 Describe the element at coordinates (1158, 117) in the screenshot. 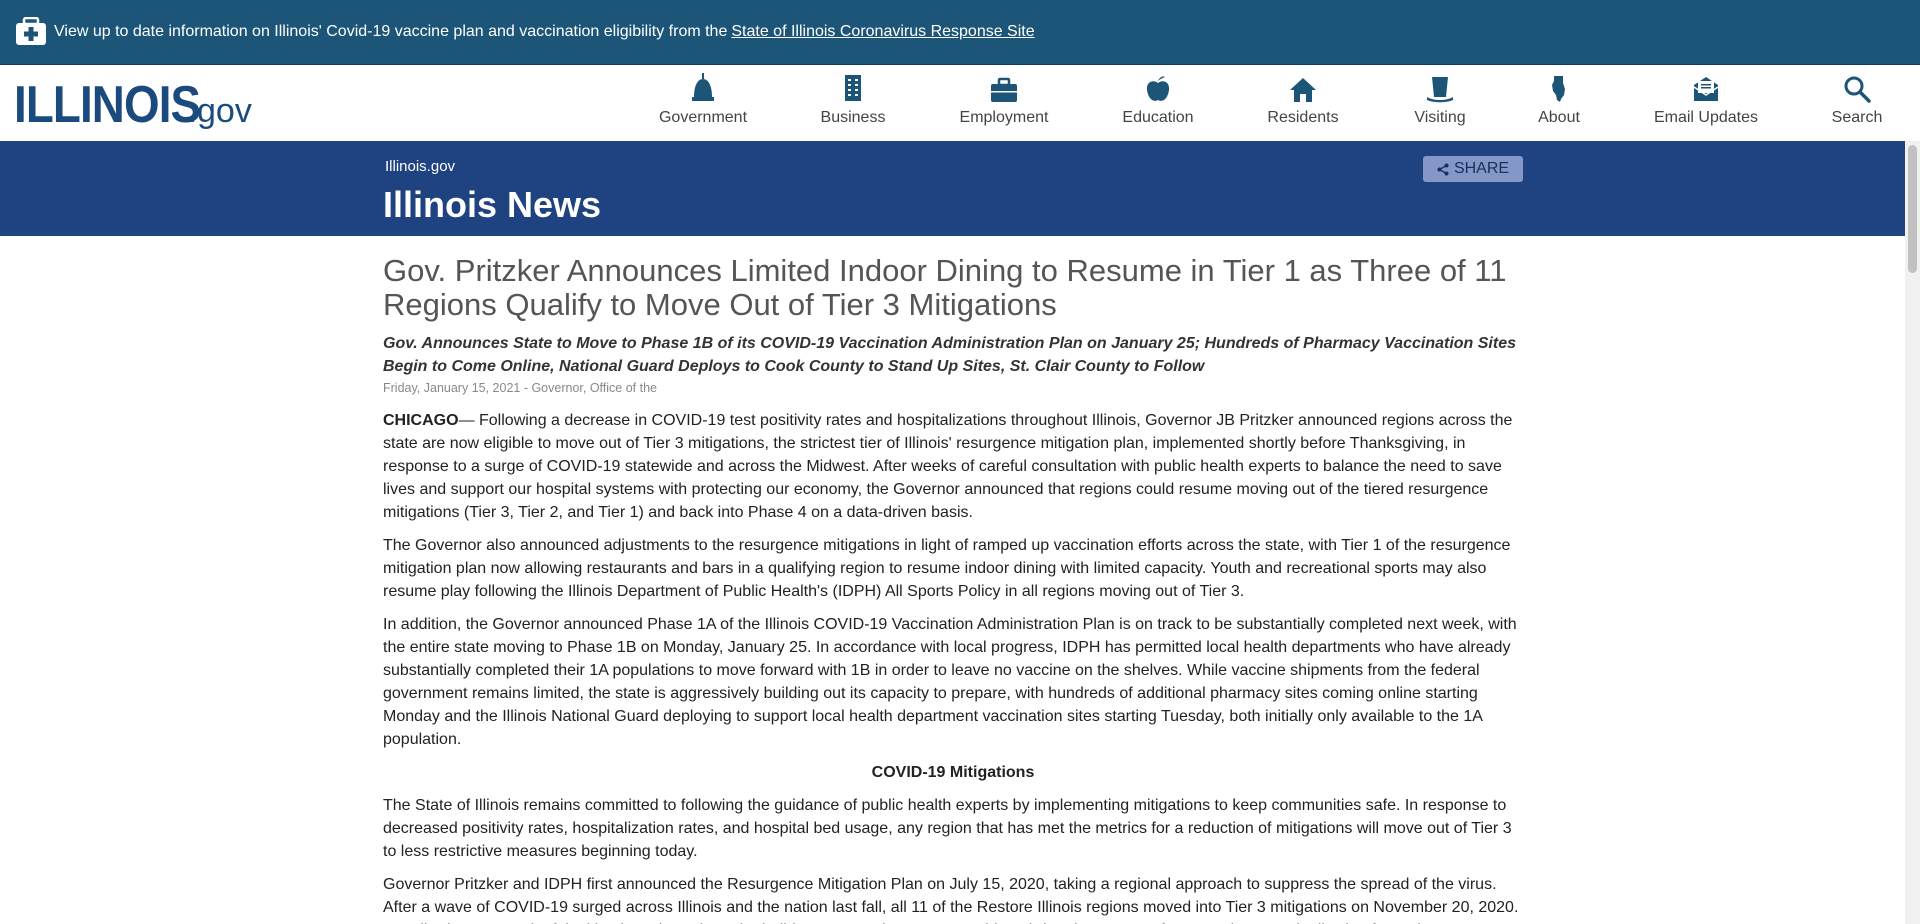

I see `nav-label: Education` at that location.